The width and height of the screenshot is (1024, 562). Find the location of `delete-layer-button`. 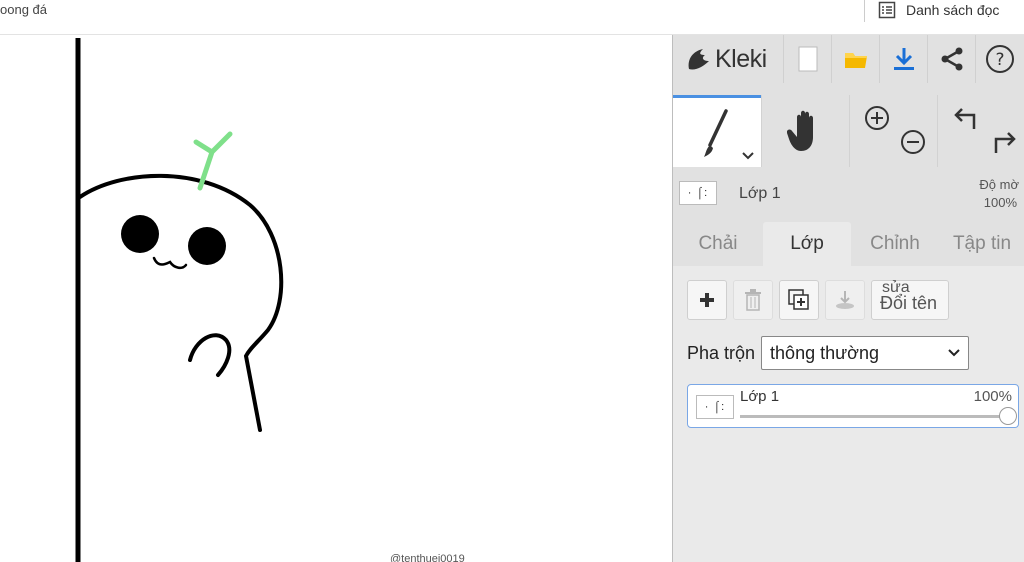

delete-layer-button is located at coordinates (753, 300).